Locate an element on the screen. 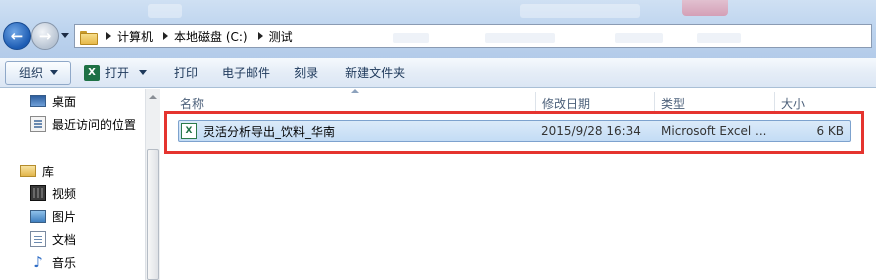  new-folder-button: 新建文件夹 is located at coordinates (375, 73).